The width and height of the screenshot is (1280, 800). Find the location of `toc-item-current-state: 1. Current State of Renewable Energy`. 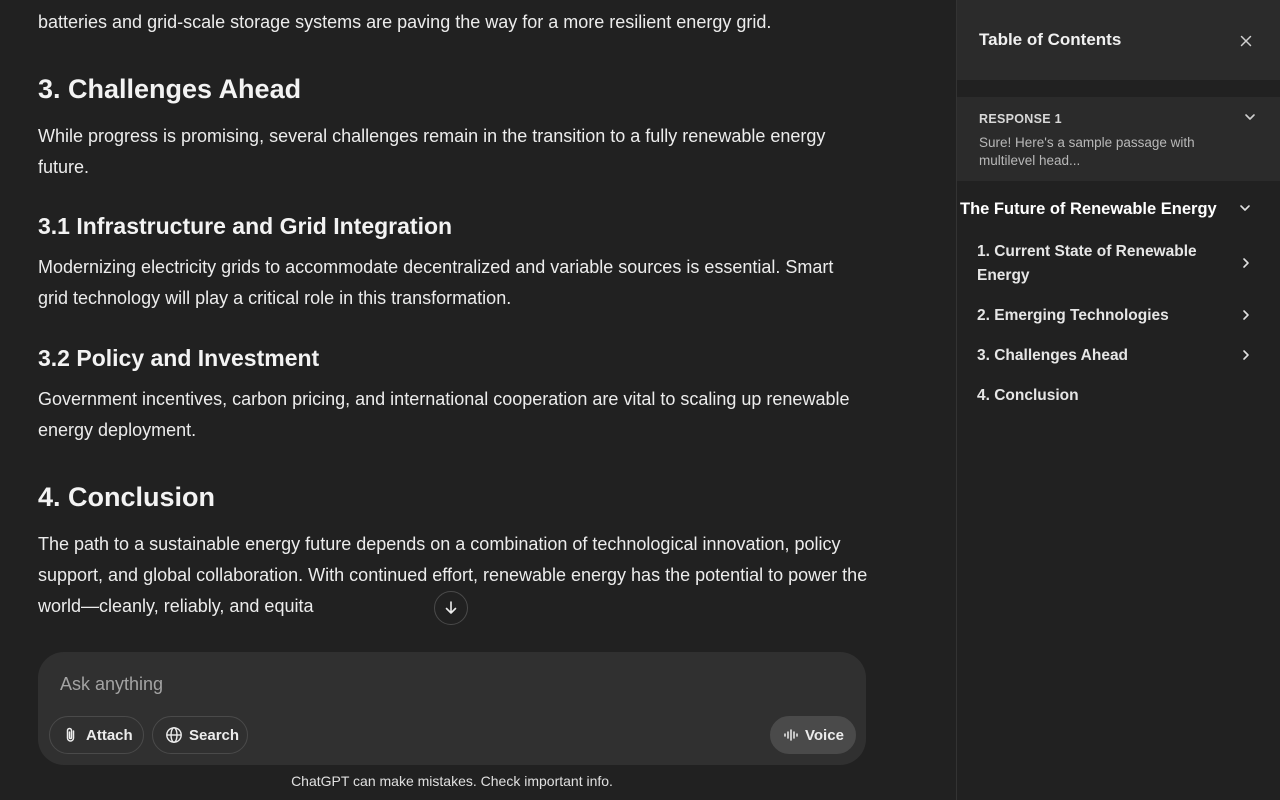

toc-item-current-state: 1. Current State of Renewable Energy is located at coordinates (1097, 264).